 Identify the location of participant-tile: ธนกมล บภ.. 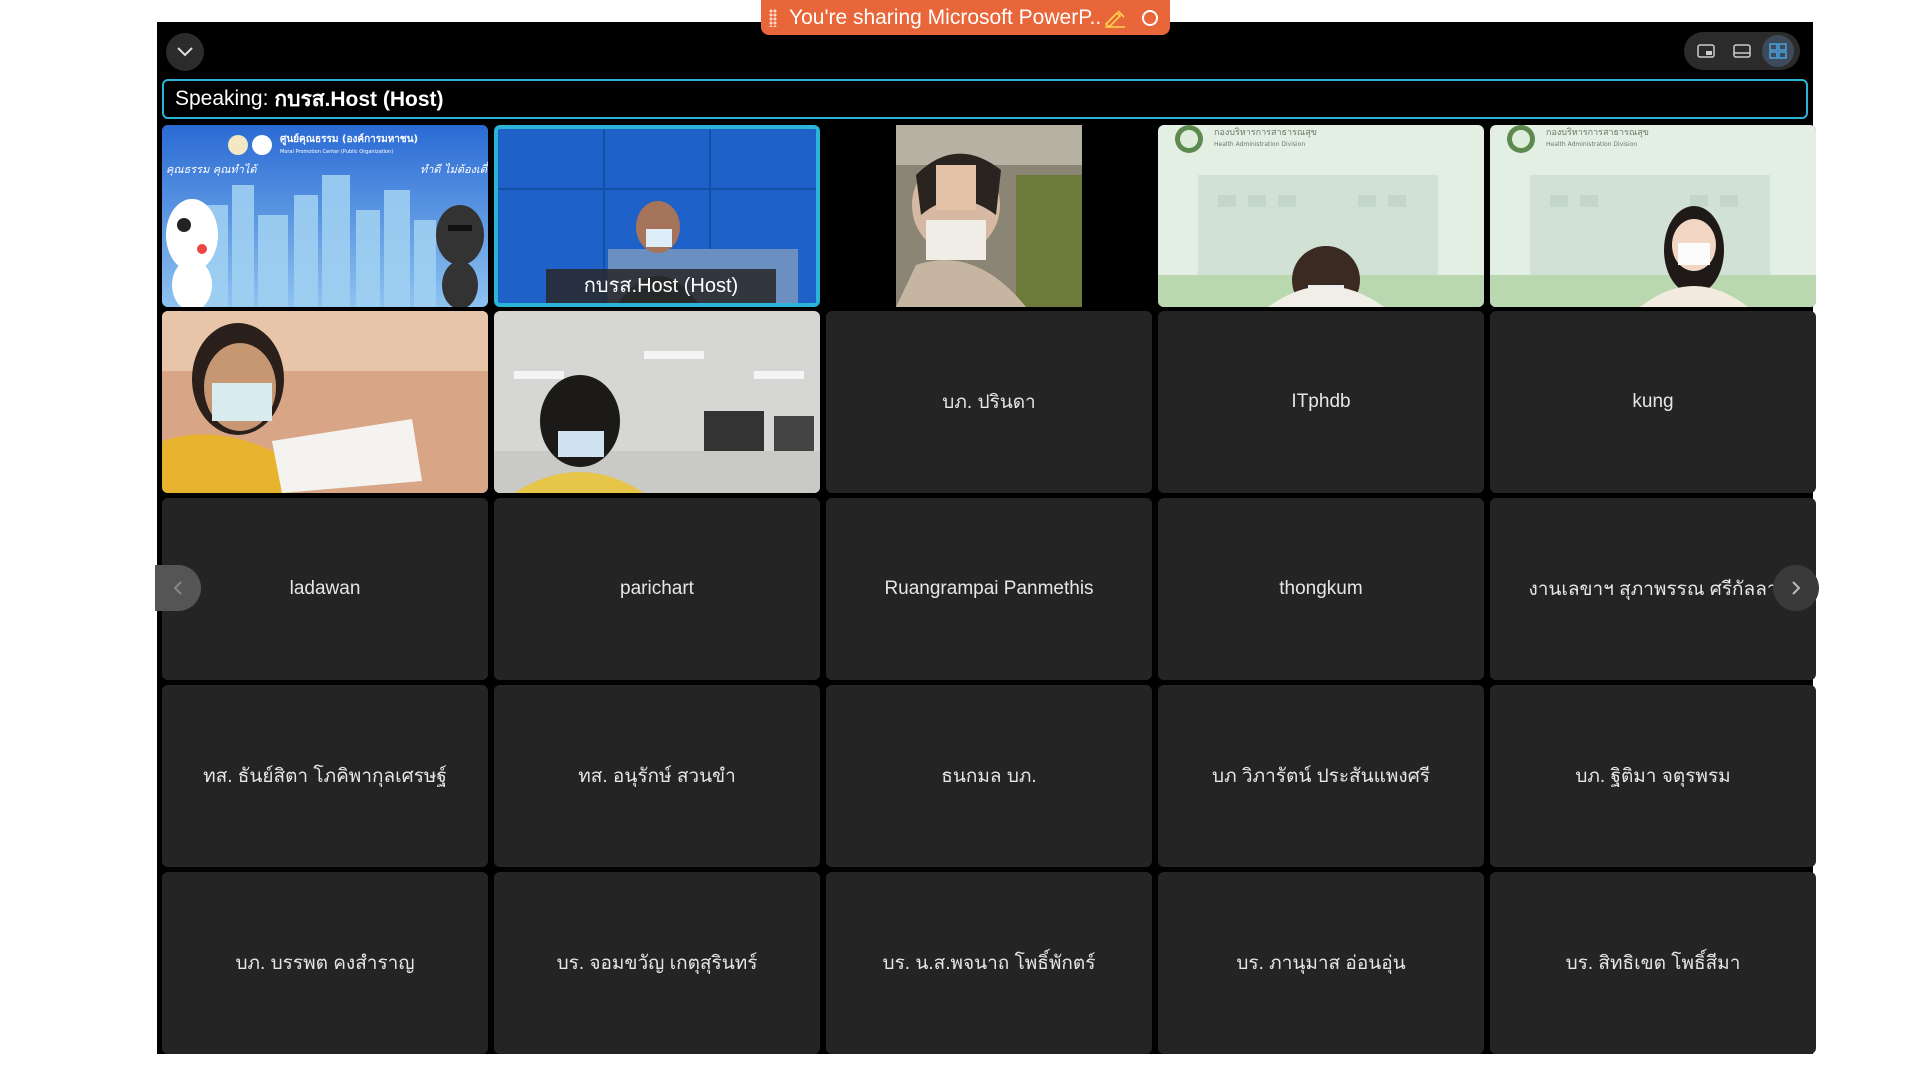
(989, 776).